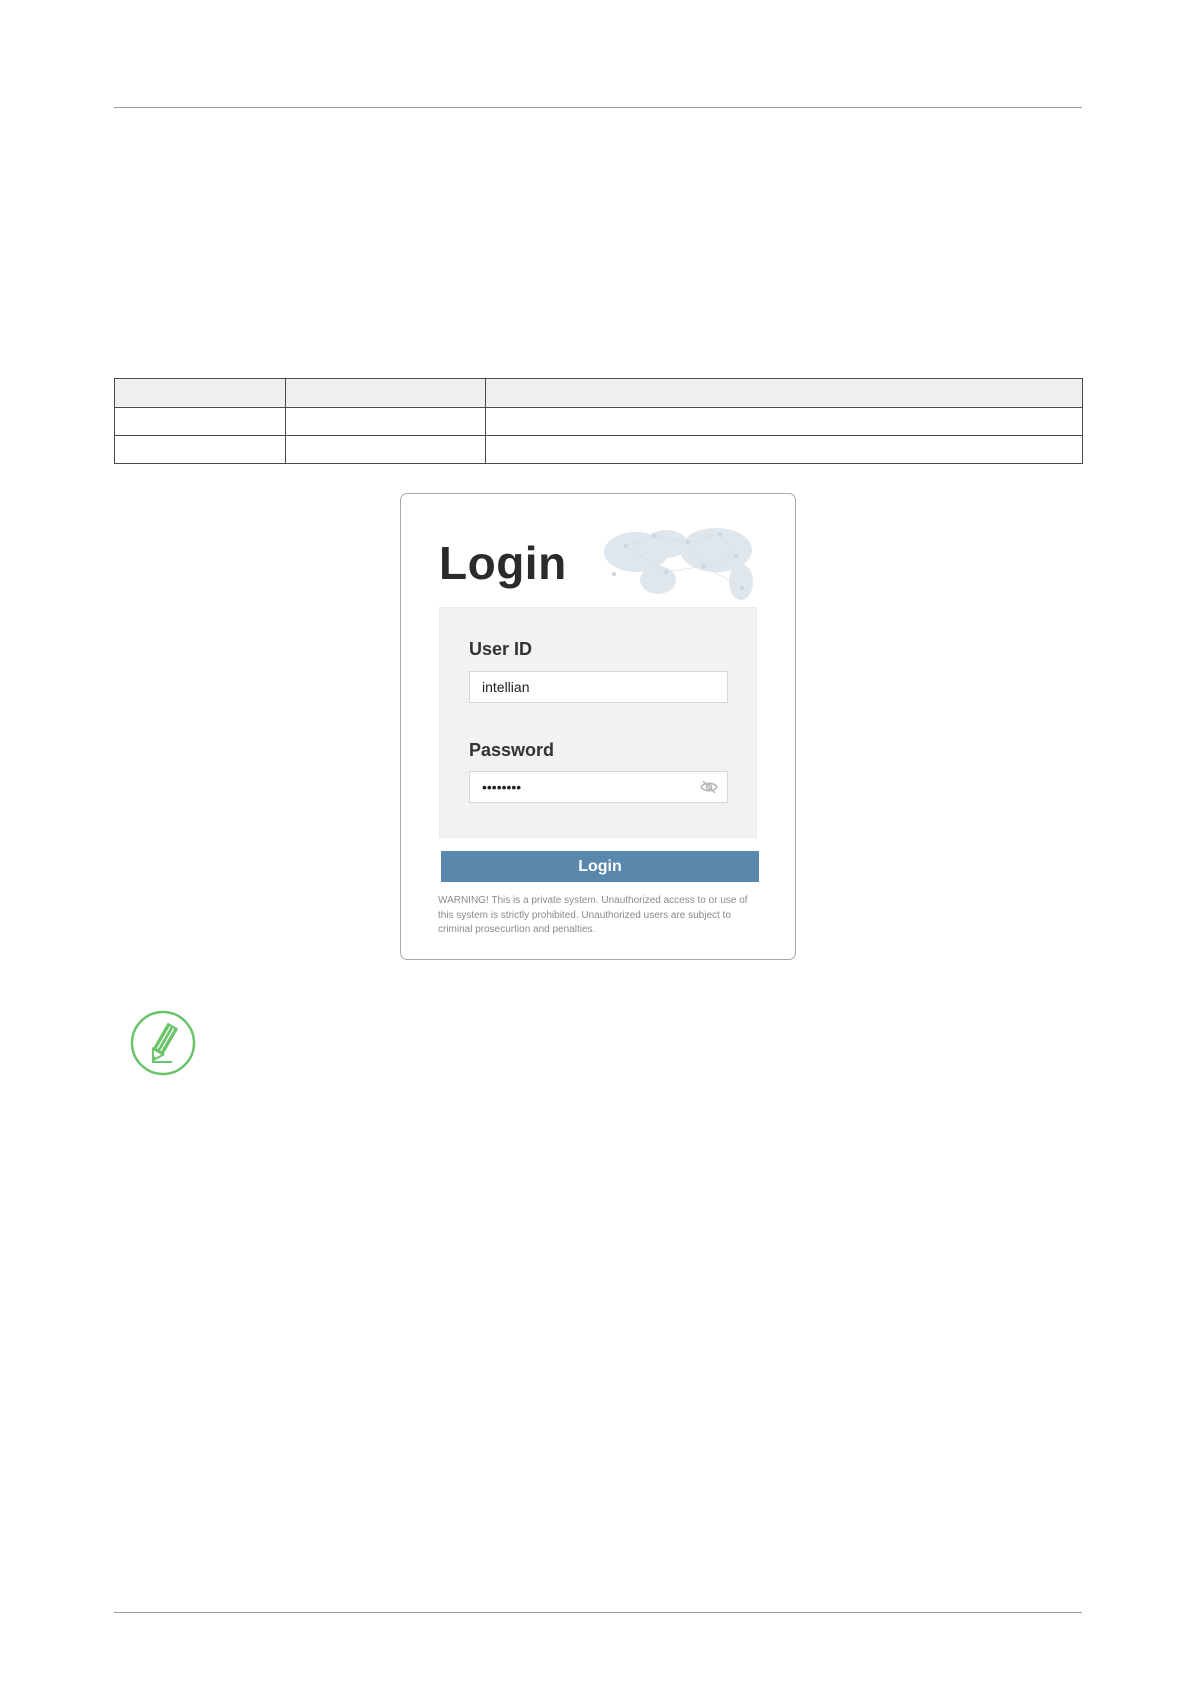  I want to click on eye-slash-icon, so click(709, 787).